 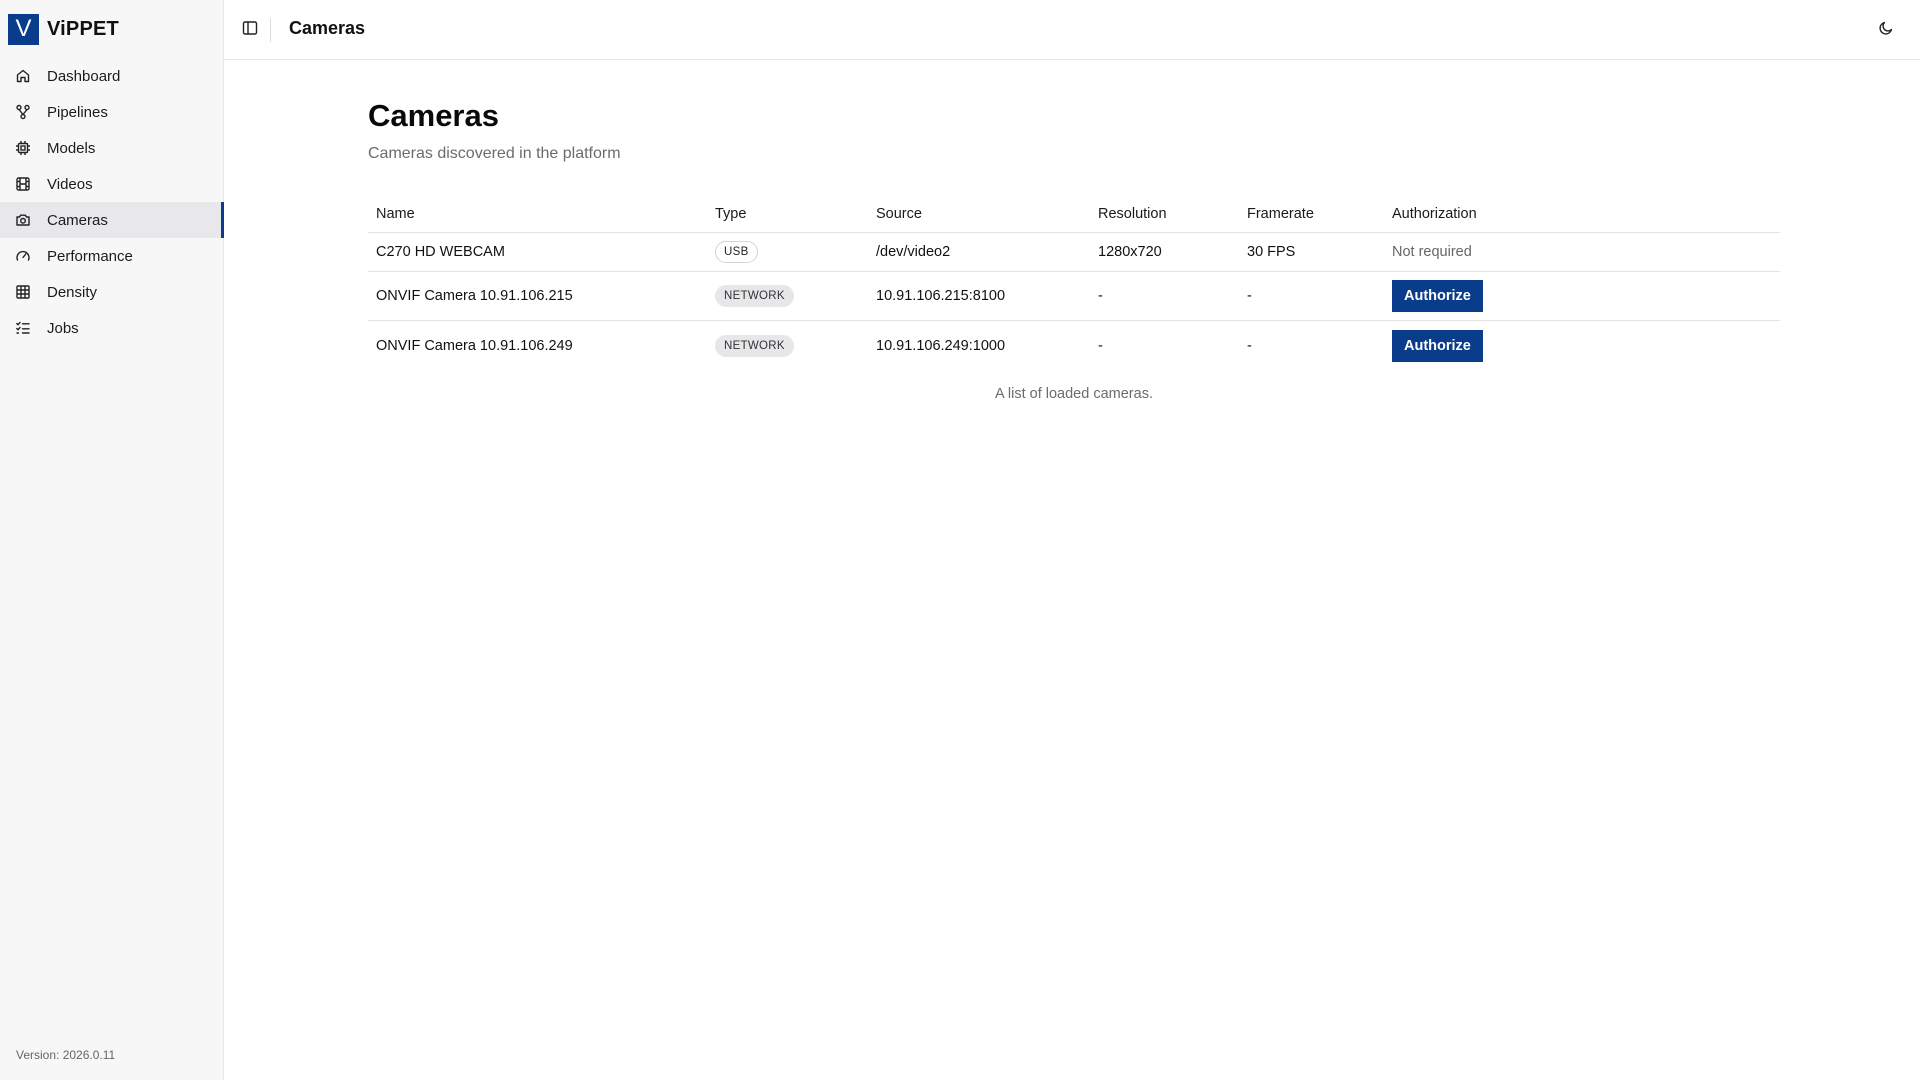 I want to click on sidebar-item-label: Density, so click(x=72, y=292).